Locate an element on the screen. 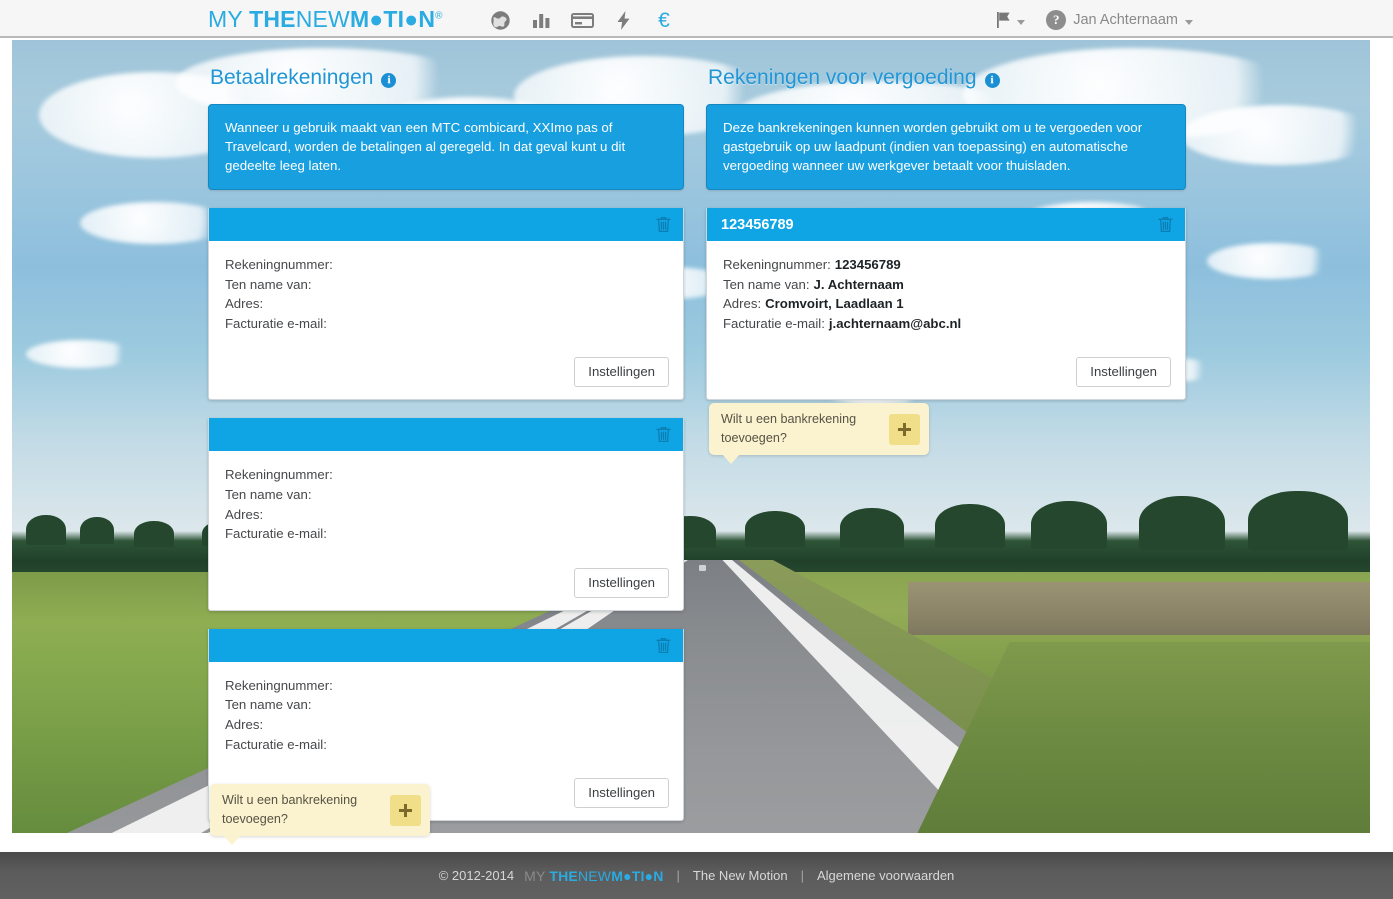 This screenshot has height=899, width=1393. brand-registered-mark: ® is located at coordinates (439, 16).